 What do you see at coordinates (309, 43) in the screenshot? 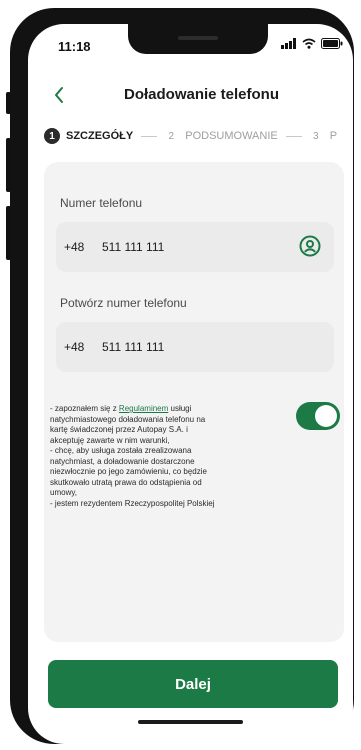
I see `wifi-icon` at bounding box center [309, 43].